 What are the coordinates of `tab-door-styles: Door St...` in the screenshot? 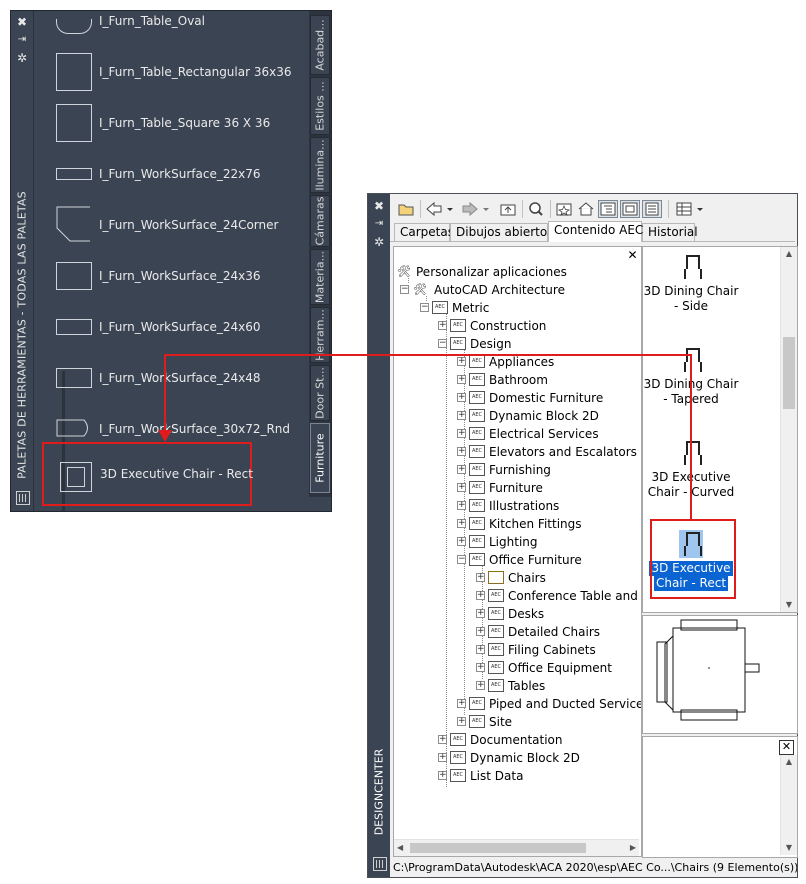 It's located at (320, 393).